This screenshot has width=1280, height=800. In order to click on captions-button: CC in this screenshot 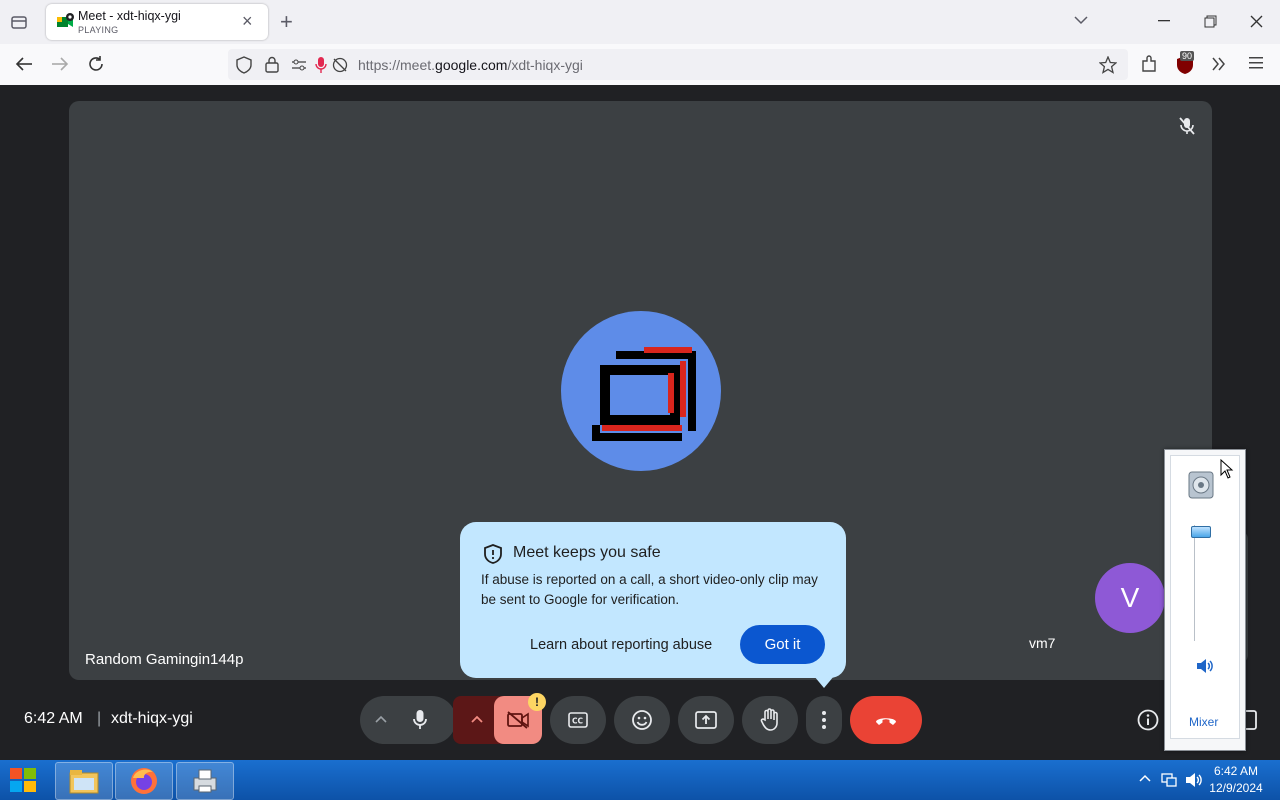, I will do `click(578, 720)`.